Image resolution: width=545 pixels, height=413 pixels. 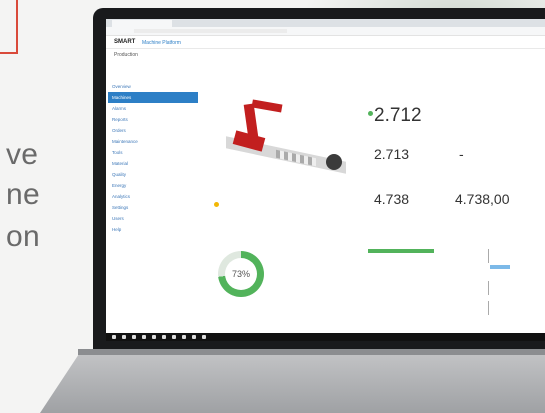 I want to click on sidebar-item: Reports, so click(x=153, y=119).